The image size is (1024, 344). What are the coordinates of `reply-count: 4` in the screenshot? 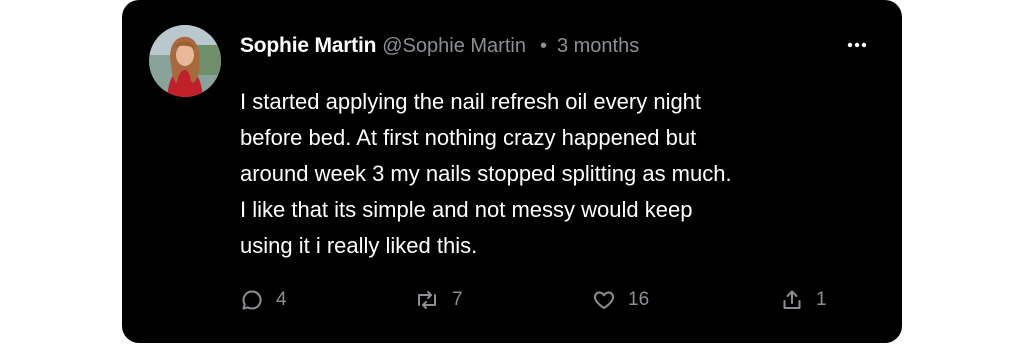 It's located at (281, 299).